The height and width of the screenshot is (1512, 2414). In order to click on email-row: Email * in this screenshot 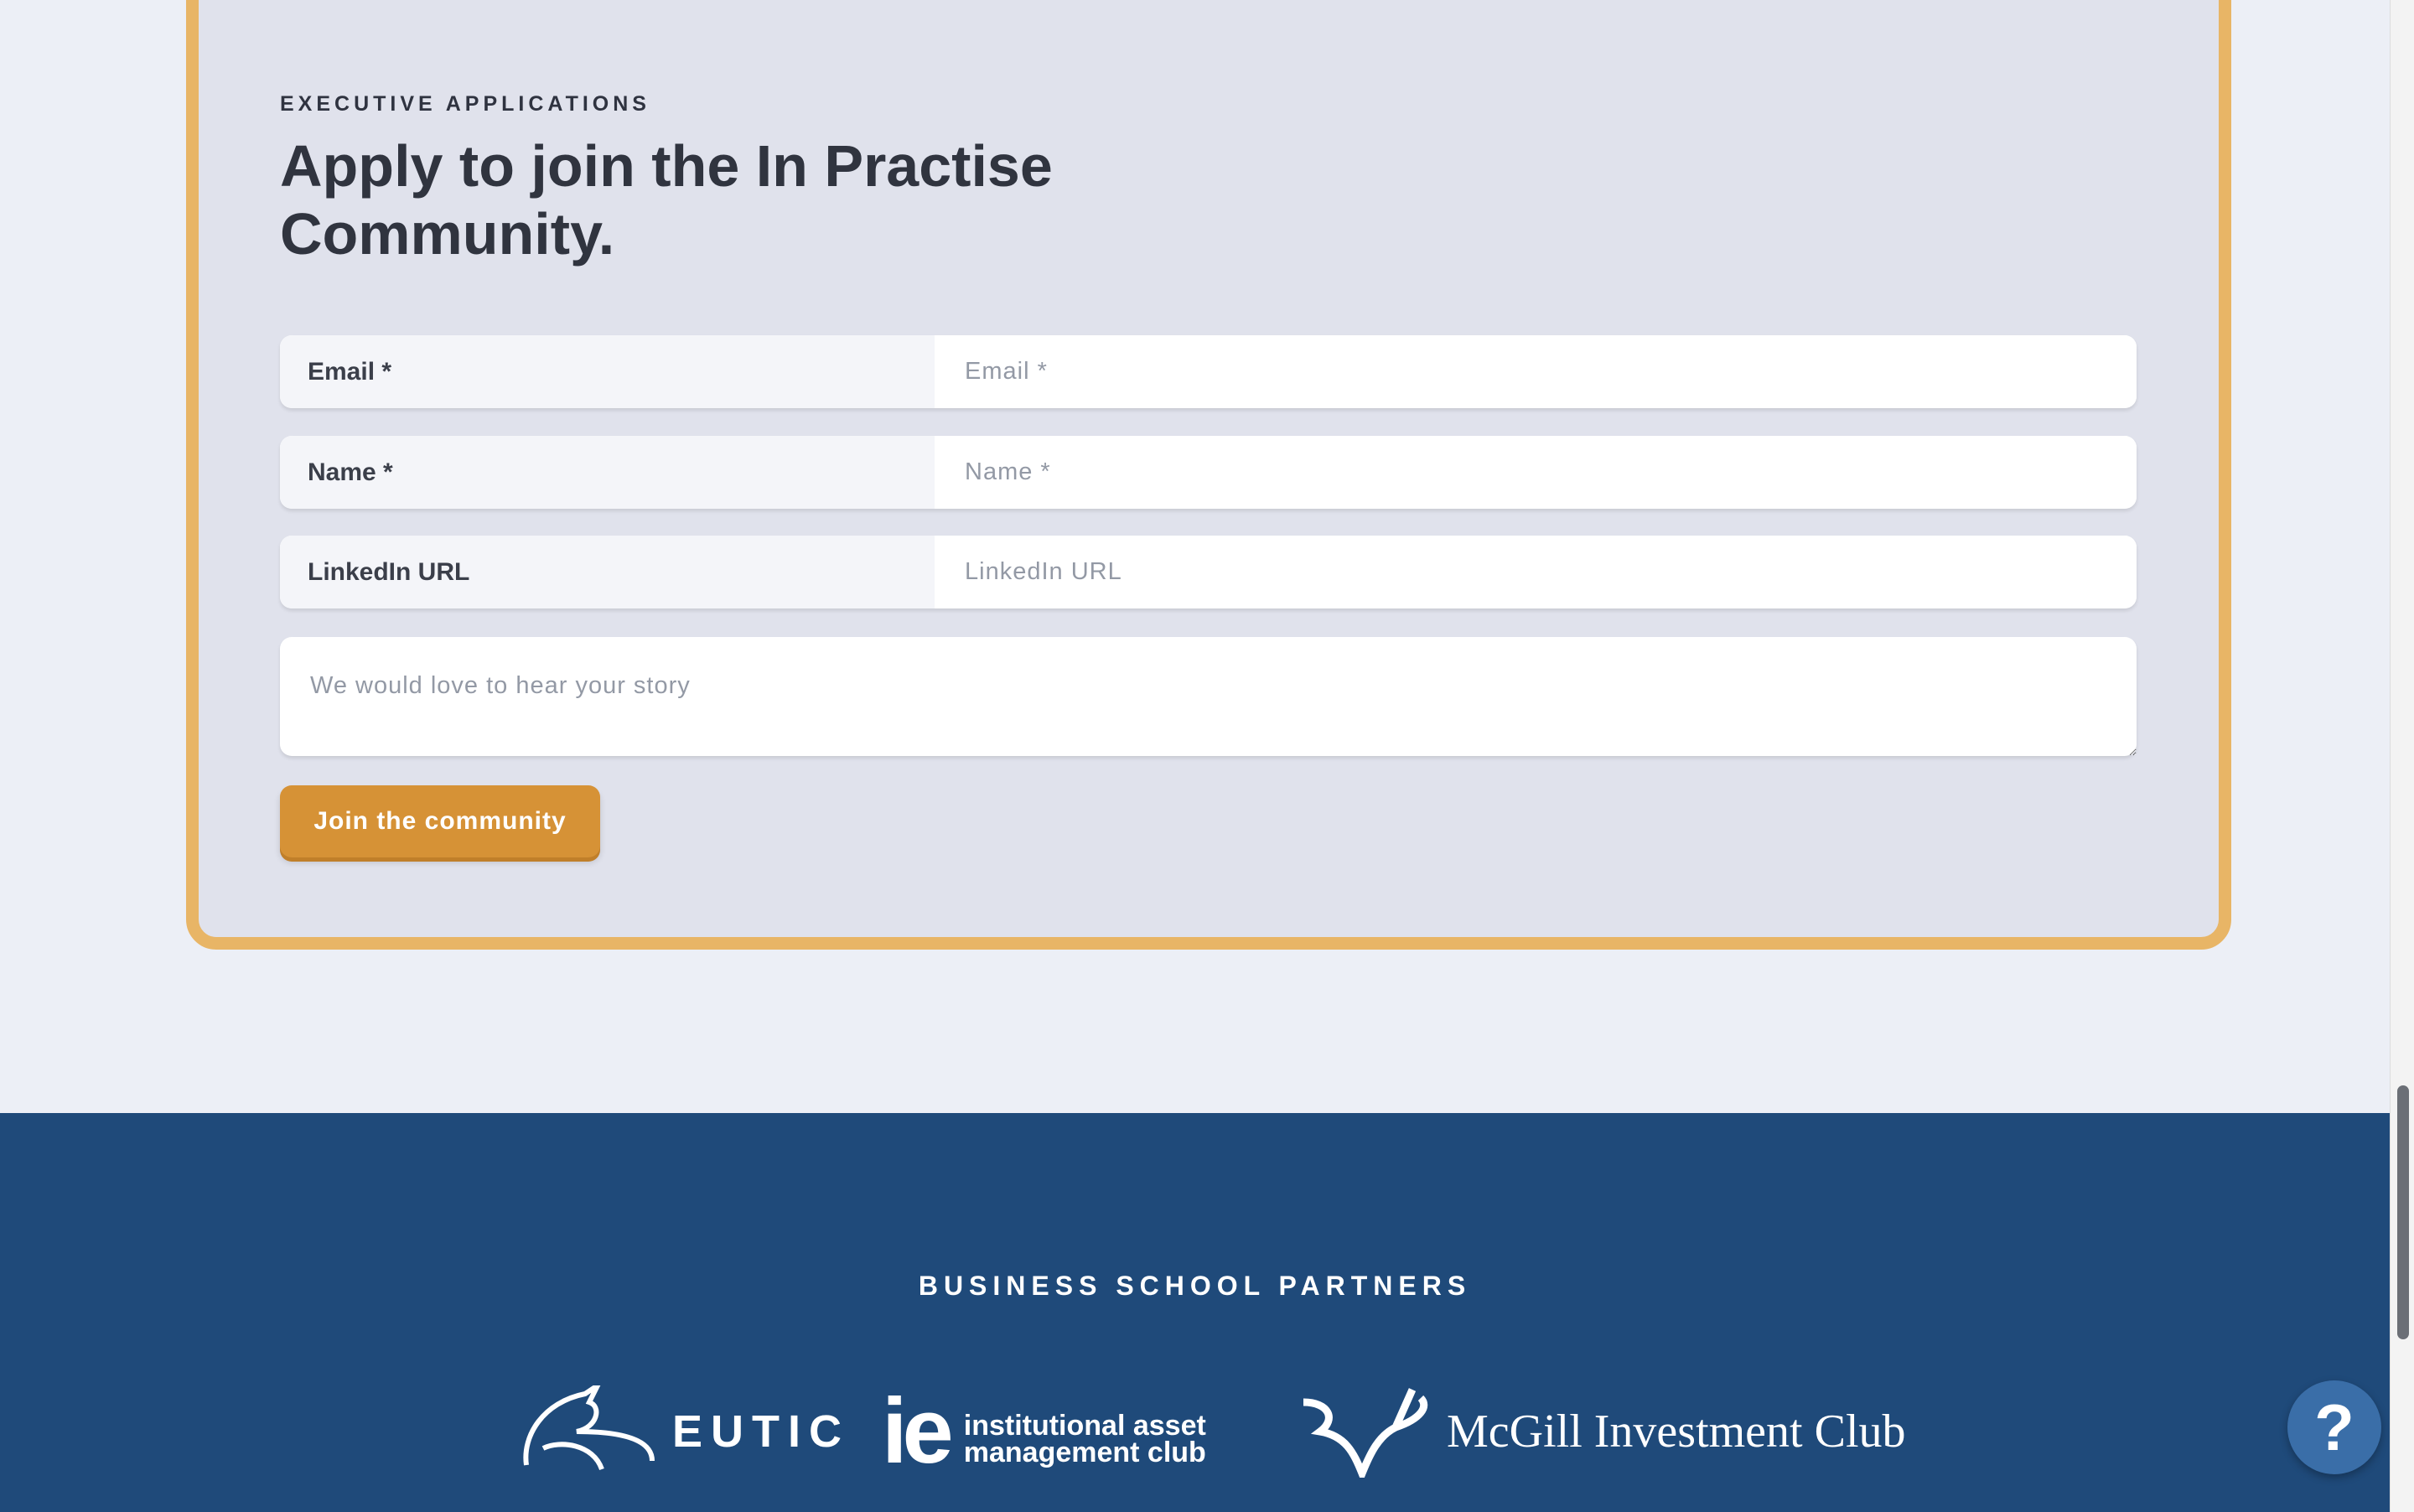, I will do `click(1209, 371)`.